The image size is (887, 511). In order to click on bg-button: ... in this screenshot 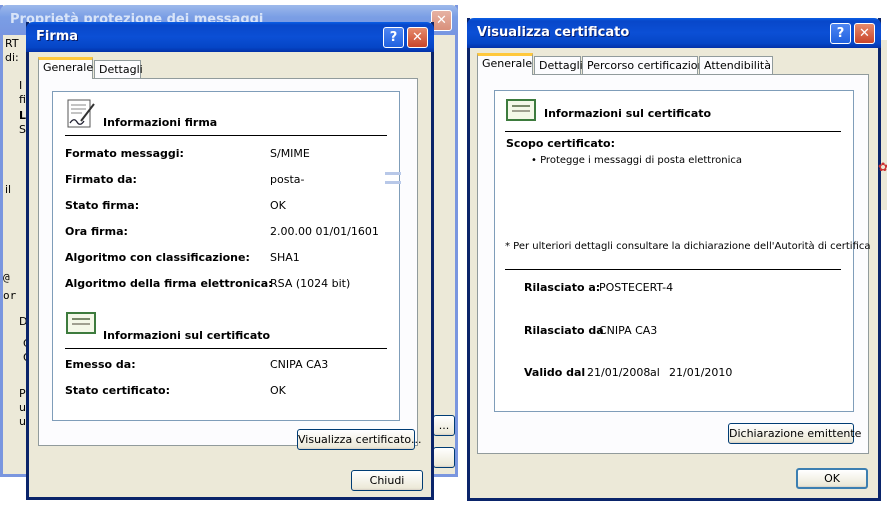, I will do `click(444, 425)`.